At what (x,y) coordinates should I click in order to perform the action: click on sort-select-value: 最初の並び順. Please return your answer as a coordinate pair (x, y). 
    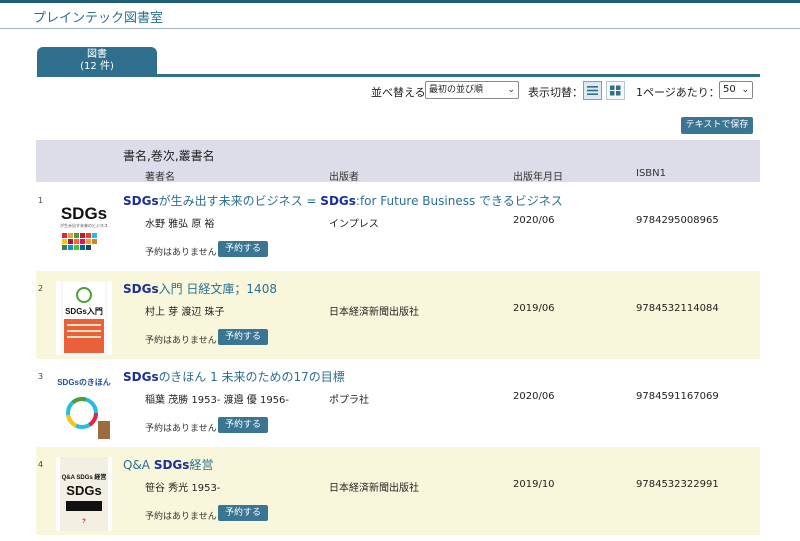
    Looking at the image, I should click on (456, 90).